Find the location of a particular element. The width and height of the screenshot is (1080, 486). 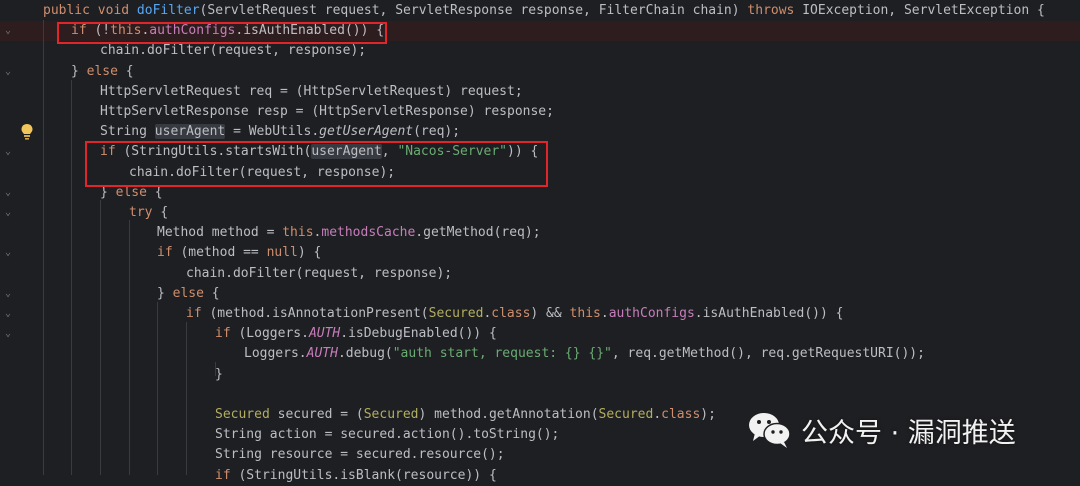

code-text: if (method == null) { is located at coordinates (239, 253).